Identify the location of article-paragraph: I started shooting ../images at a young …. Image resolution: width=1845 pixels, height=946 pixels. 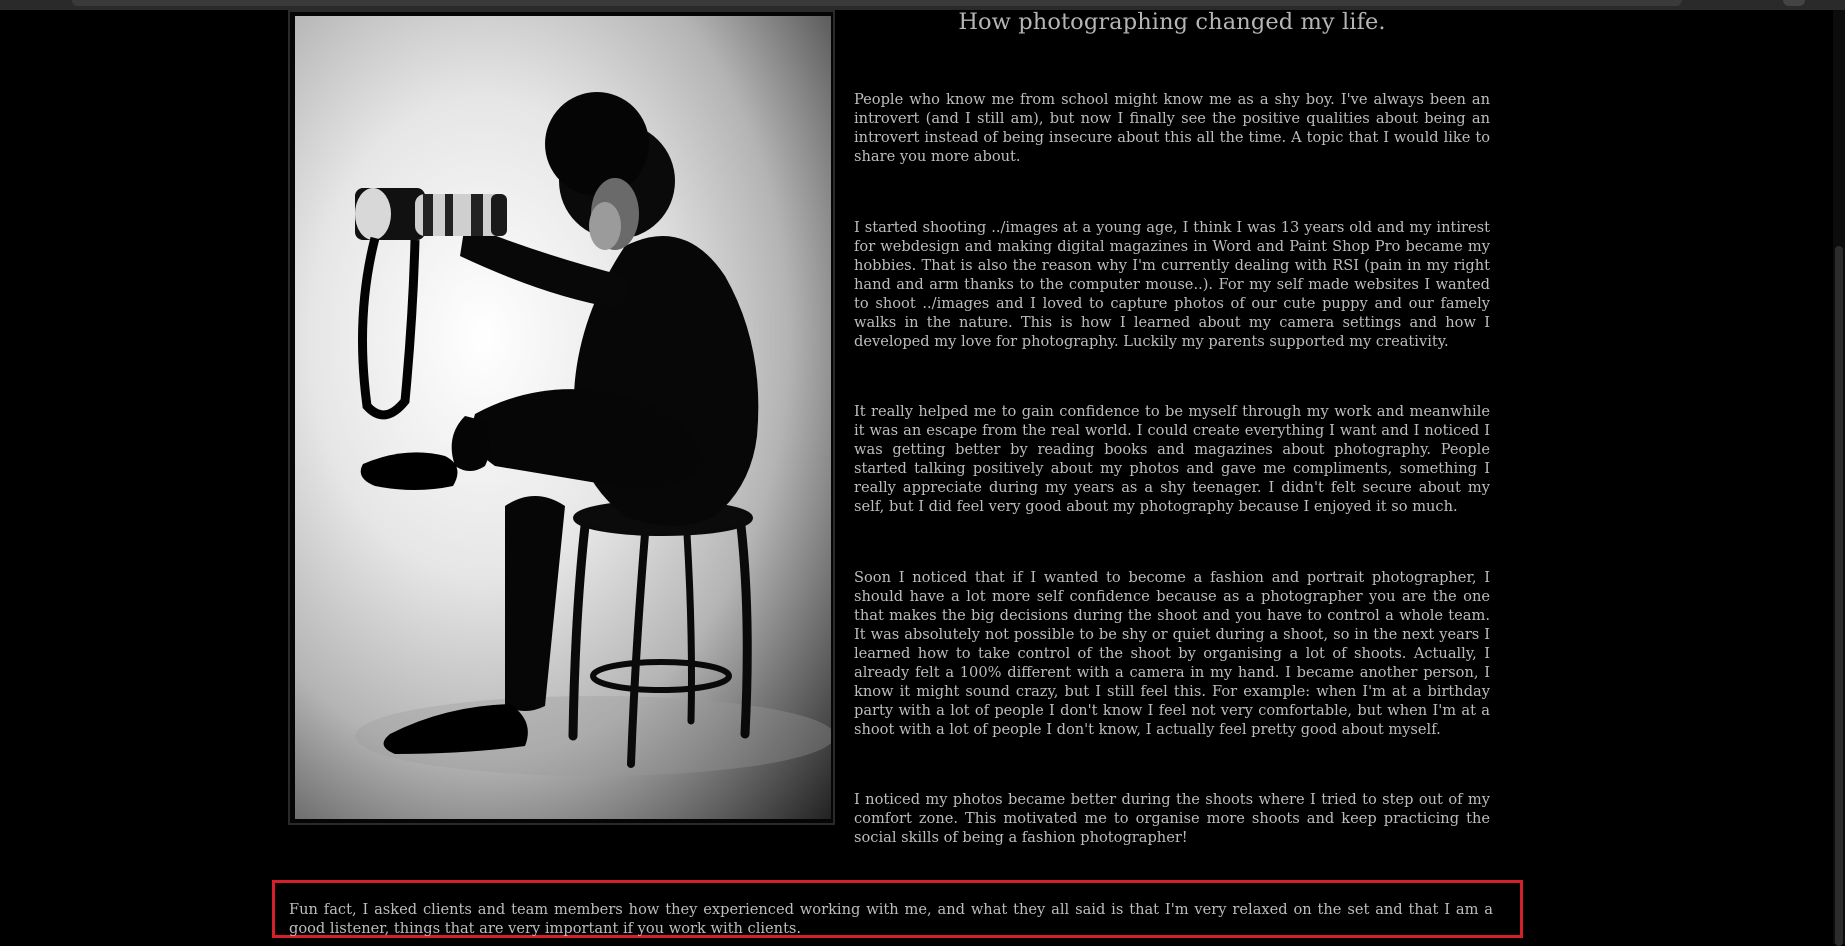
(1172, 284).